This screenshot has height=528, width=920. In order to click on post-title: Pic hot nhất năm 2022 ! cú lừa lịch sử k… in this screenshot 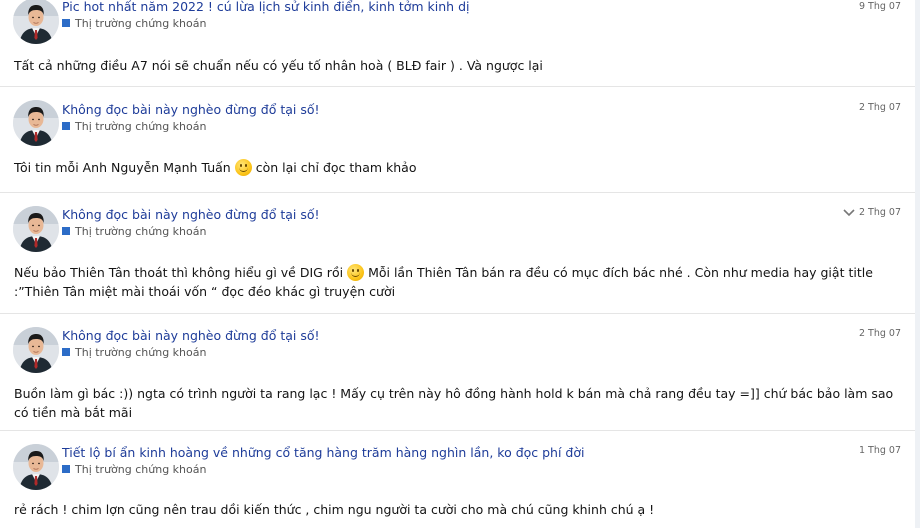, I will do `click(266, 7)`.